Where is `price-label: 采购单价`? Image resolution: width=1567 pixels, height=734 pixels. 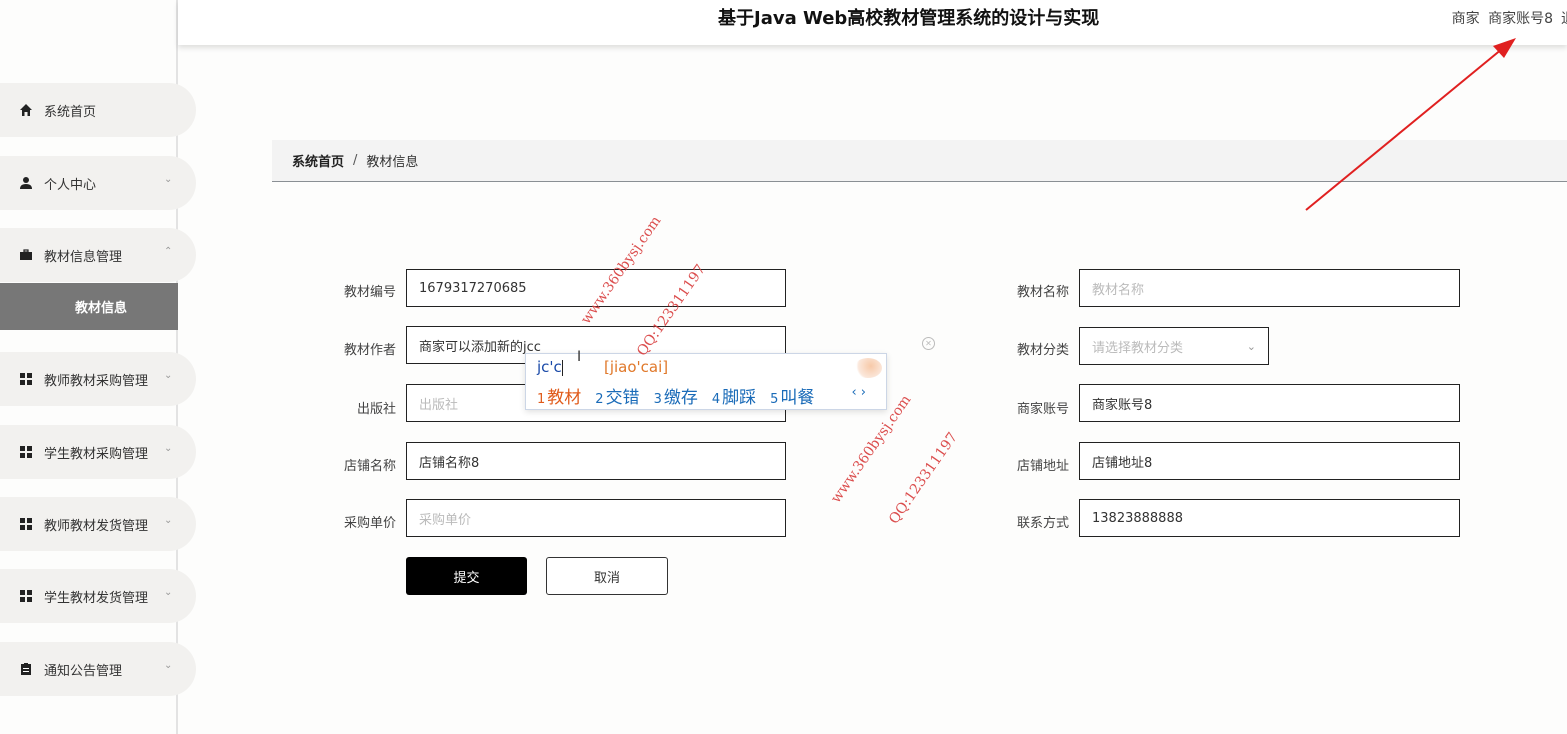
price-label: 采购单价 is located at coordinates (369, 523).